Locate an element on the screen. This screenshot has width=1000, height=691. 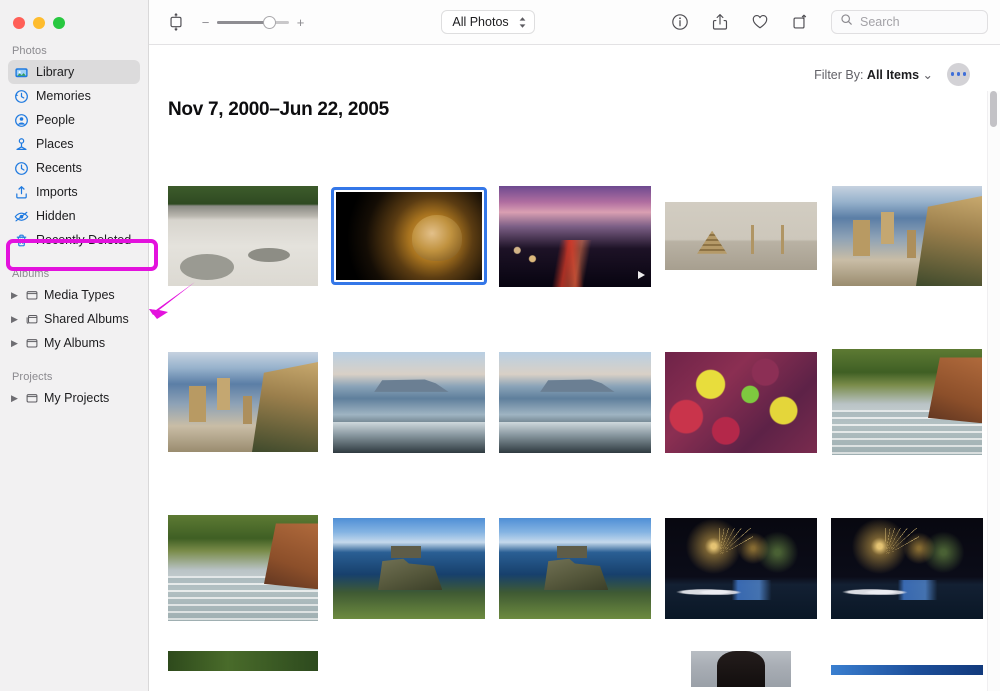
minimize-button is located at coordinates (39, 23).